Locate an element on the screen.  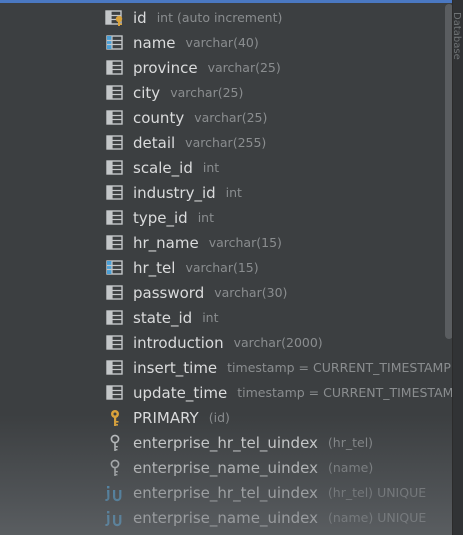
column-type: timestamp = CURRENT_TIMESTAMP is located at coordinates (339, 367).